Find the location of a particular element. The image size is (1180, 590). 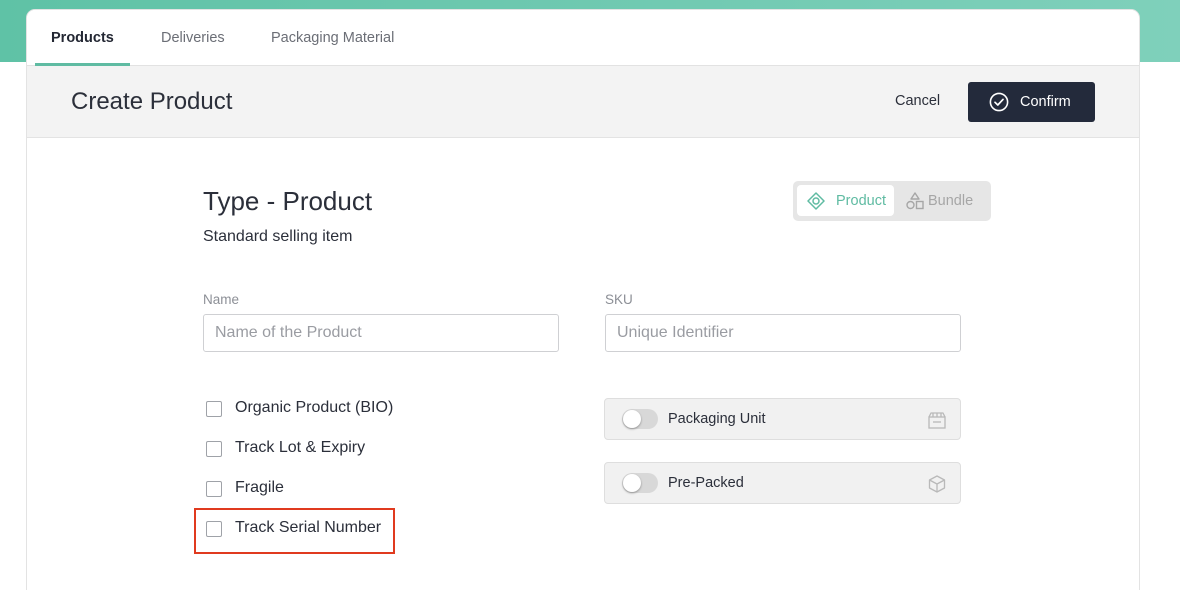

checkbox-label: Track Serial Number is located at coordinates (308, 527).